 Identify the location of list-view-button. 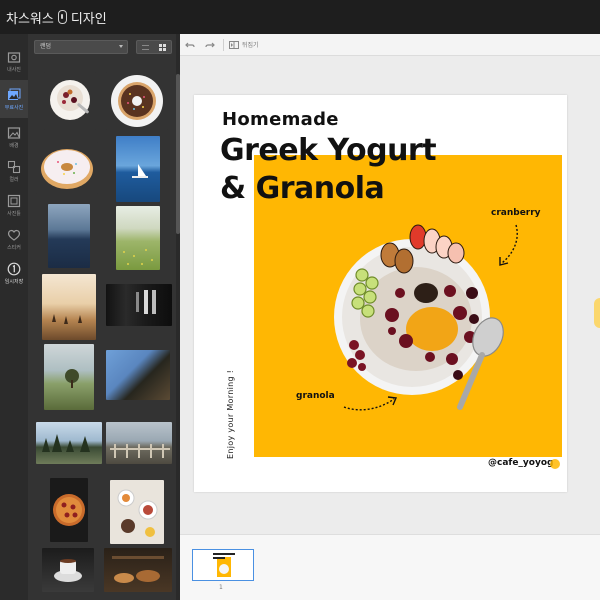
(145, 47).